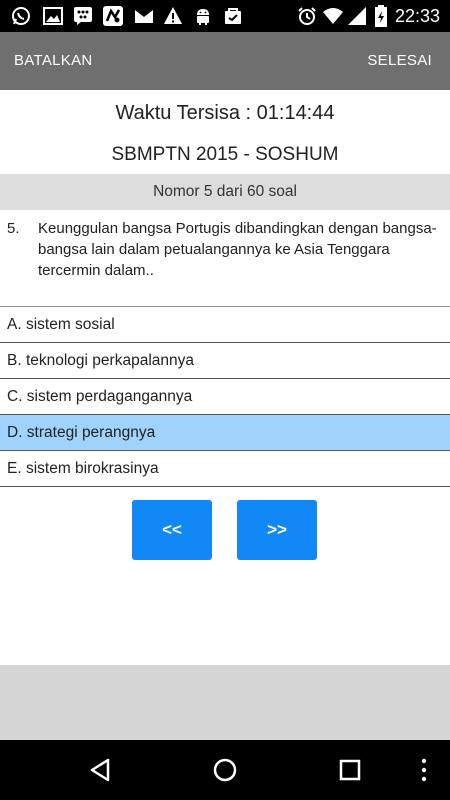 The width and height of the screenshot is (450, 800). I want to click on option-e: E. sistem birokrasinya, so click(225, 469).